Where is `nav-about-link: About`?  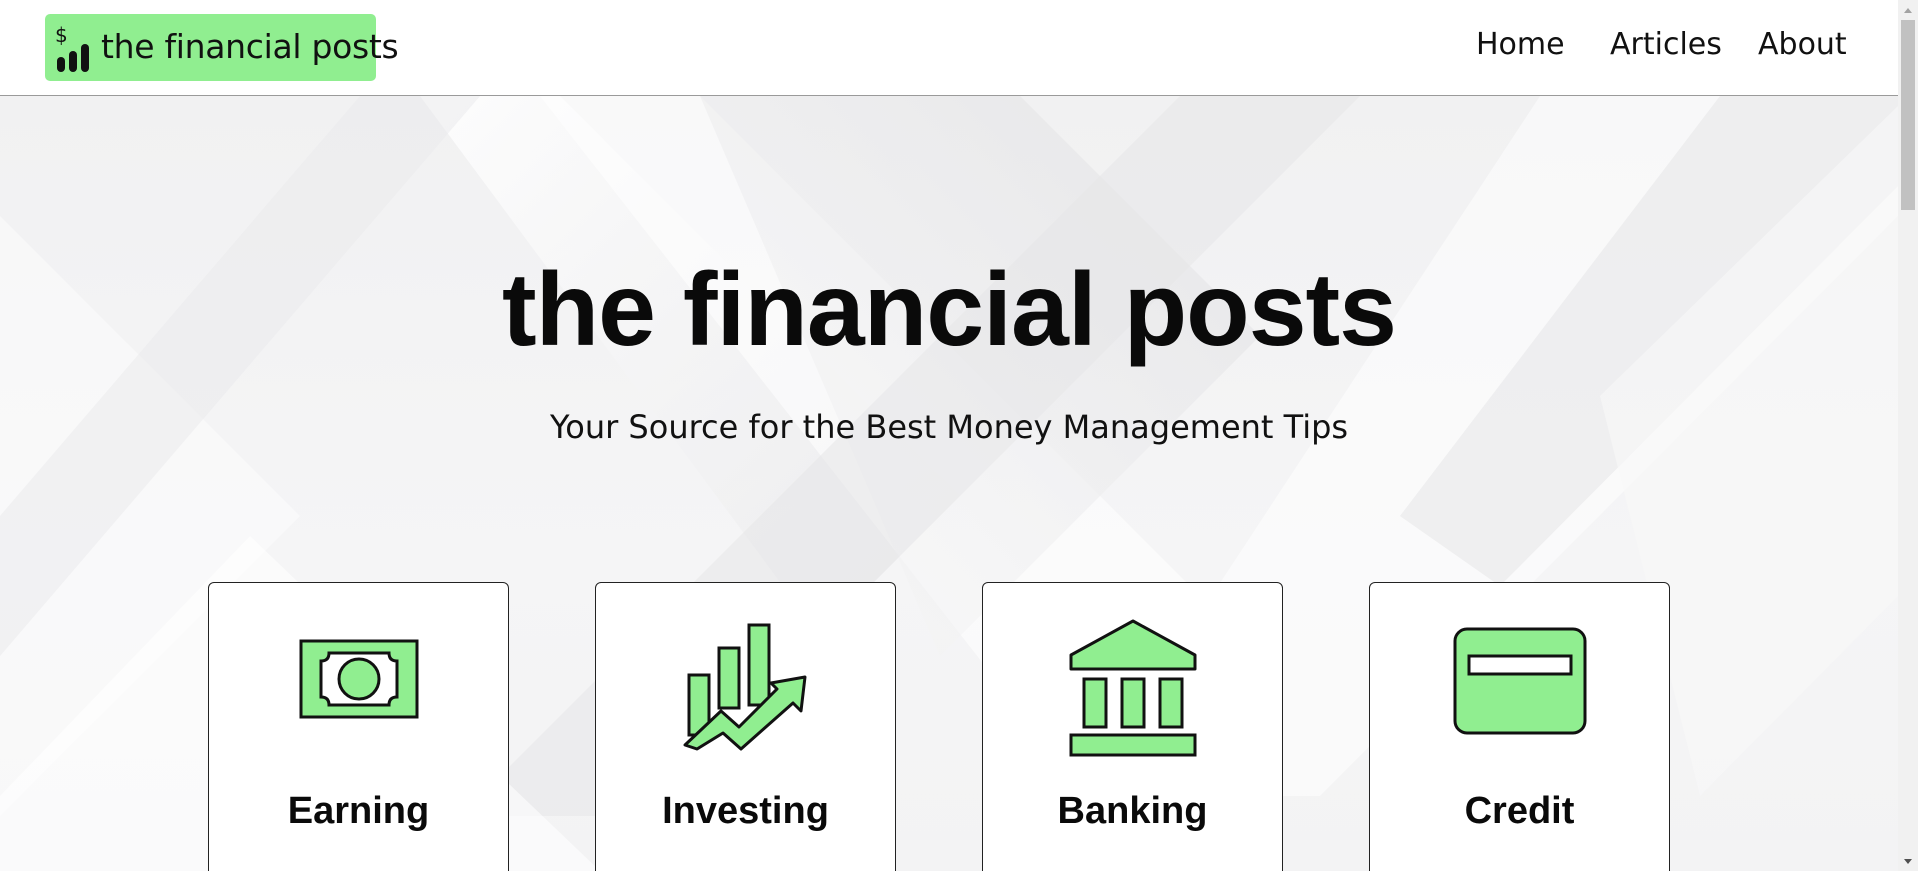
nav-about-link: About is located at coordinates (1802, 44).